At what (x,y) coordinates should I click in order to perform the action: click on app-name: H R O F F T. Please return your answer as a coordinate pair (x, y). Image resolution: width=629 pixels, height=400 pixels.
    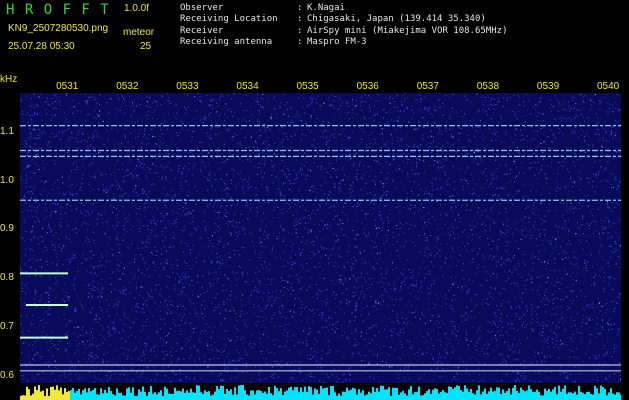
    Looking at the image, I should click on (58, 10).